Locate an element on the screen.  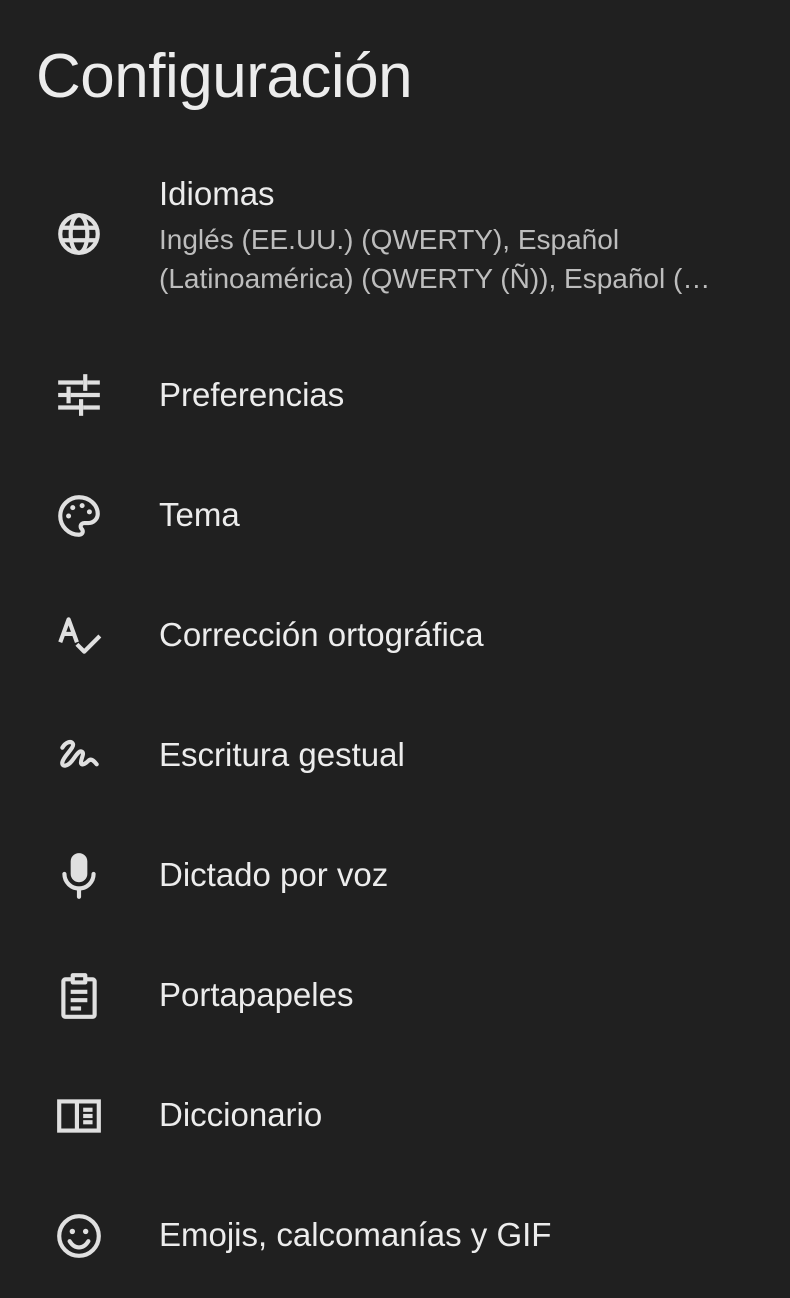
page-title: Configuración is located at coordinates (224, 76).